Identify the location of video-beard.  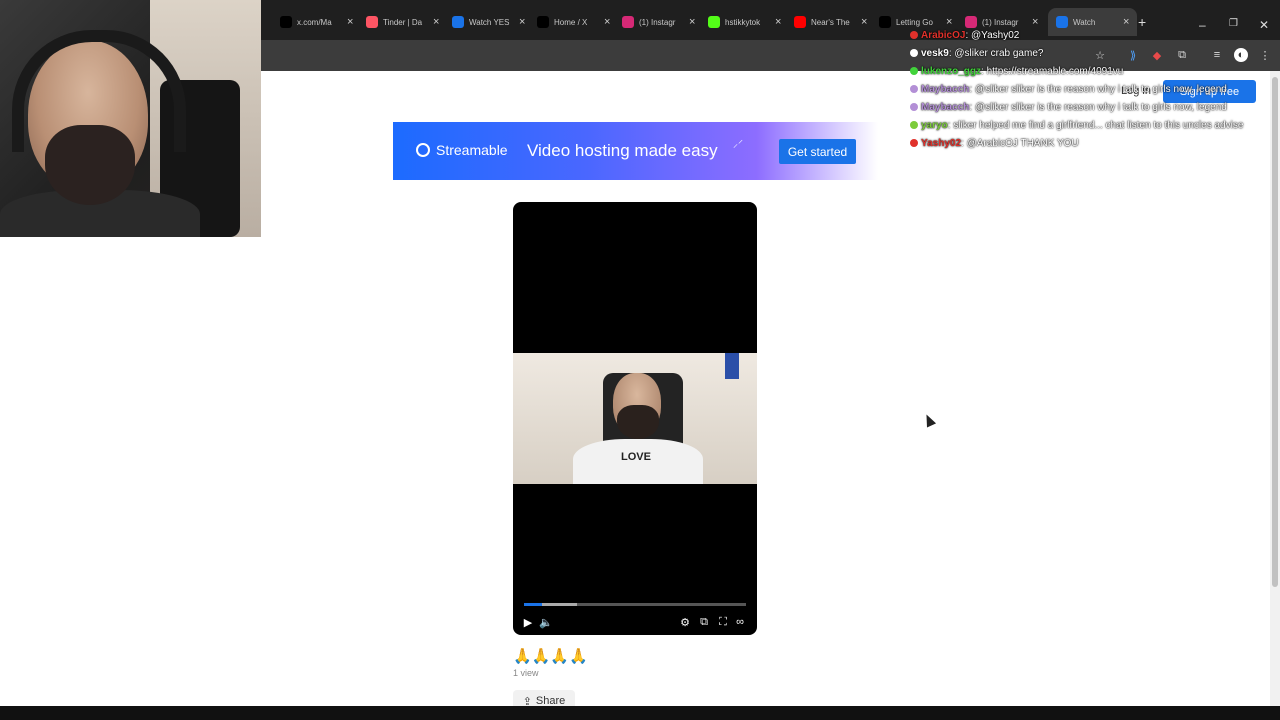
(638, 422).